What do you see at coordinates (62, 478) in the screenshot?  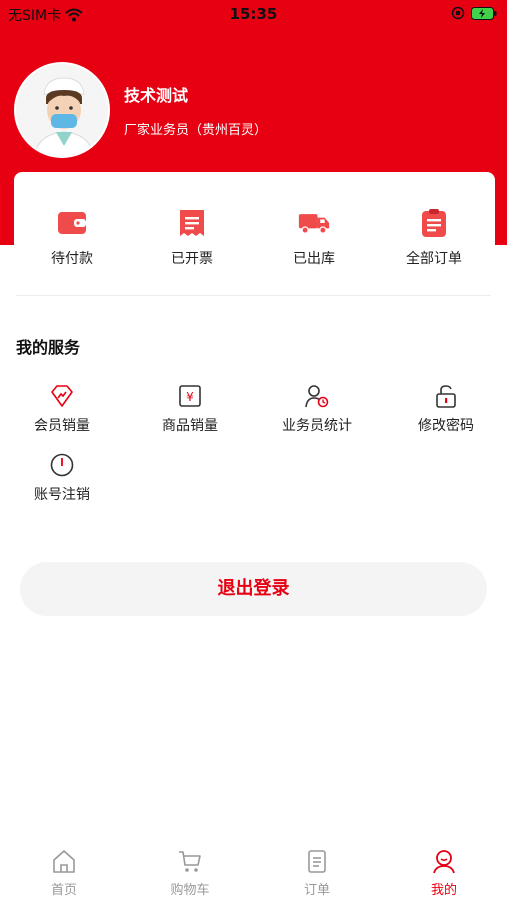 I see `service-account-cancel: 账号注销` at bounding box center [62, 478].